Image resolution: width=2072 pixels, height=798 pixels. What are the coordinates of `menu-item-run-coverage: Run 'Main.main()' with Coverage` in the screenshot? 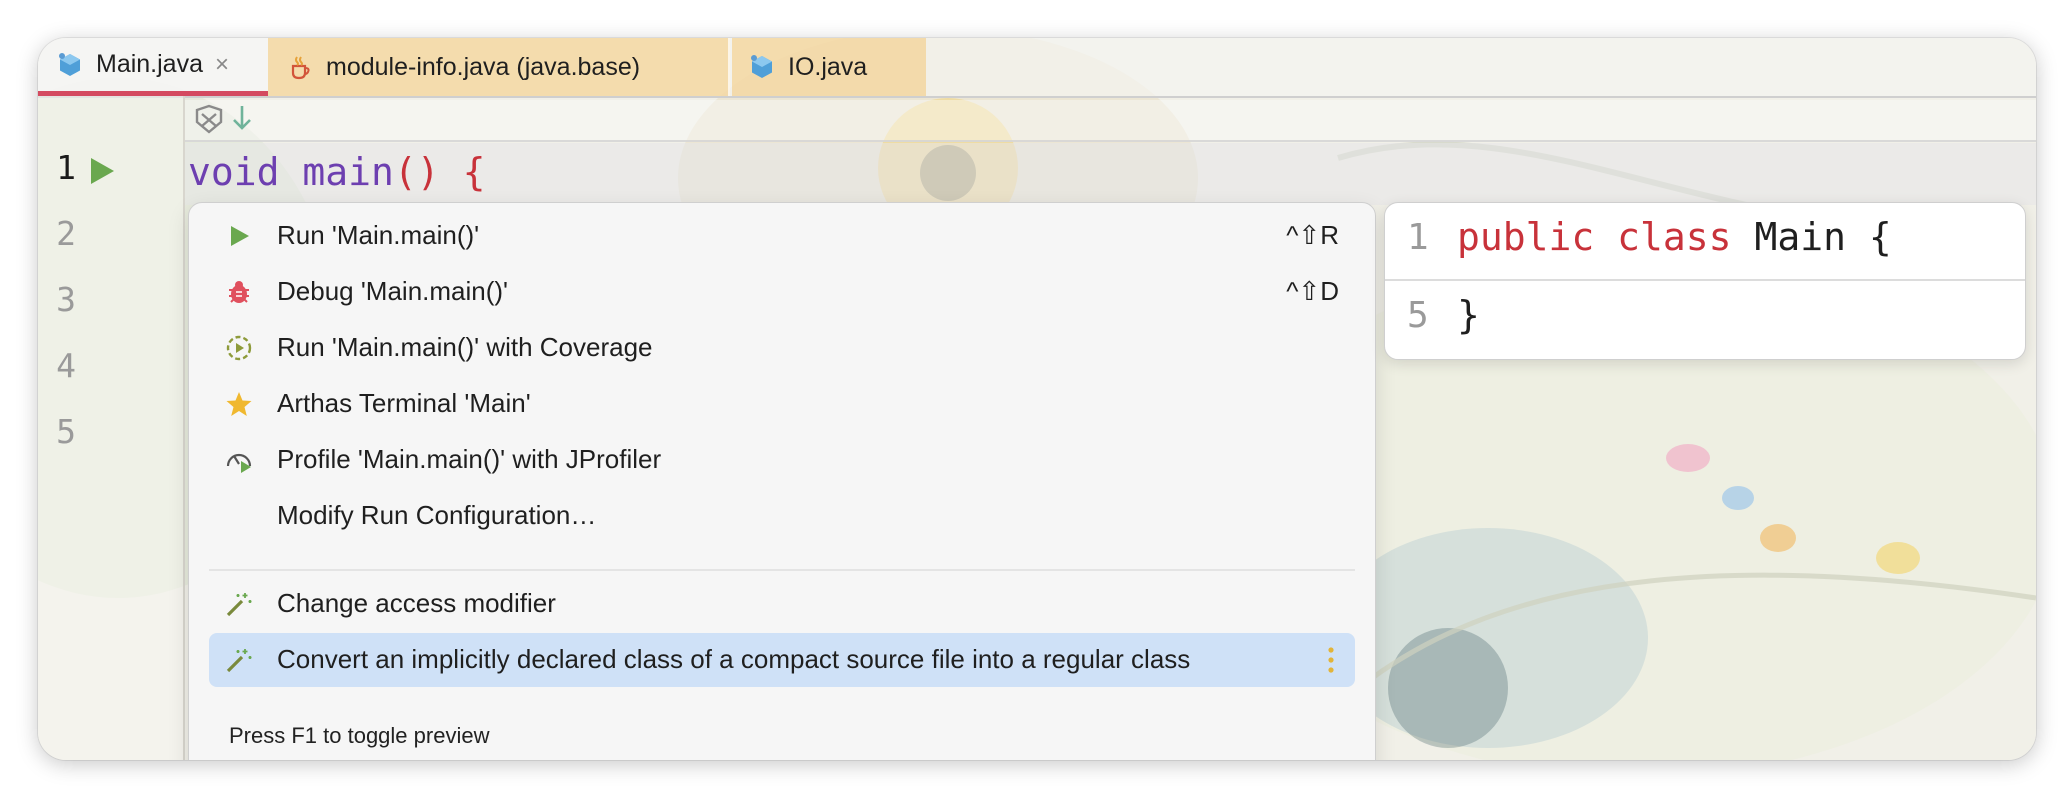 It's located at (782, 348).